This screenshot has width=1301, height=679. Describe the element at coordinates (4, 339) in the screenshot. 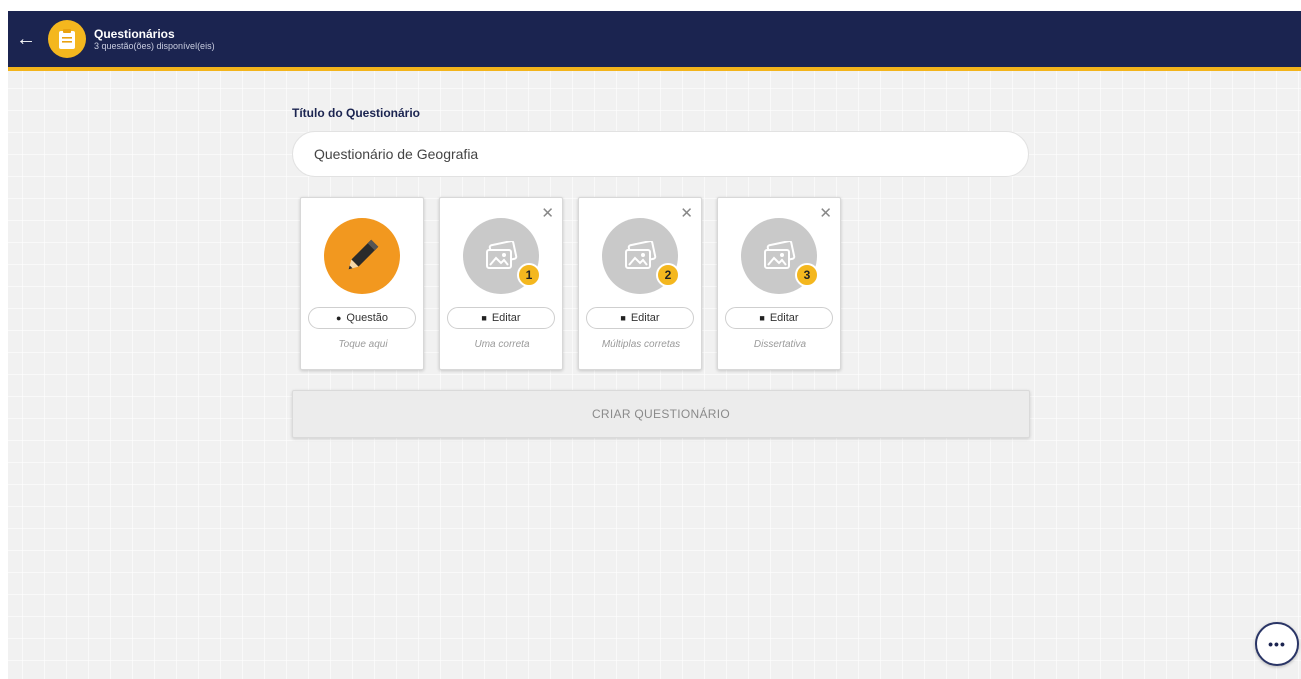

I see `window-frame-left` at that location.